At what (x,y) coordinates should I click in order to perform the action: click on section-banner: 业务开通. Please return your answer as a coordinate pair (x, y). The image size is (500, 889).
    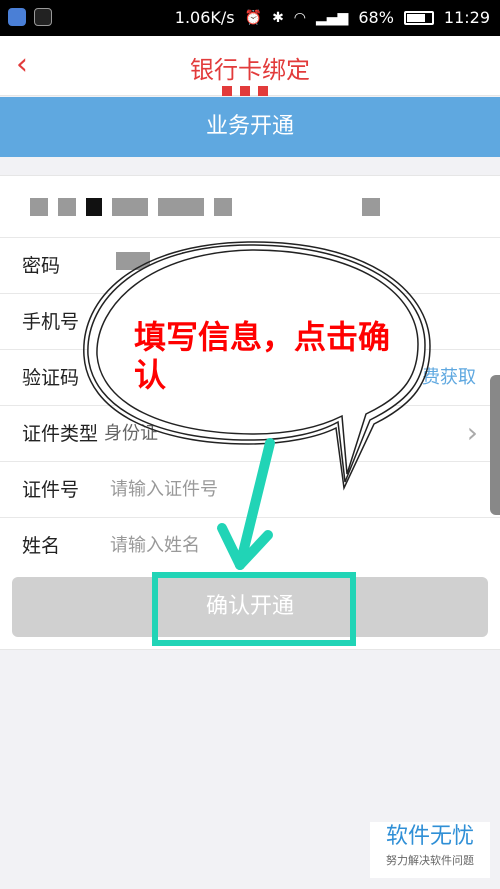
    Looking at the image, I should click on (250, 127).